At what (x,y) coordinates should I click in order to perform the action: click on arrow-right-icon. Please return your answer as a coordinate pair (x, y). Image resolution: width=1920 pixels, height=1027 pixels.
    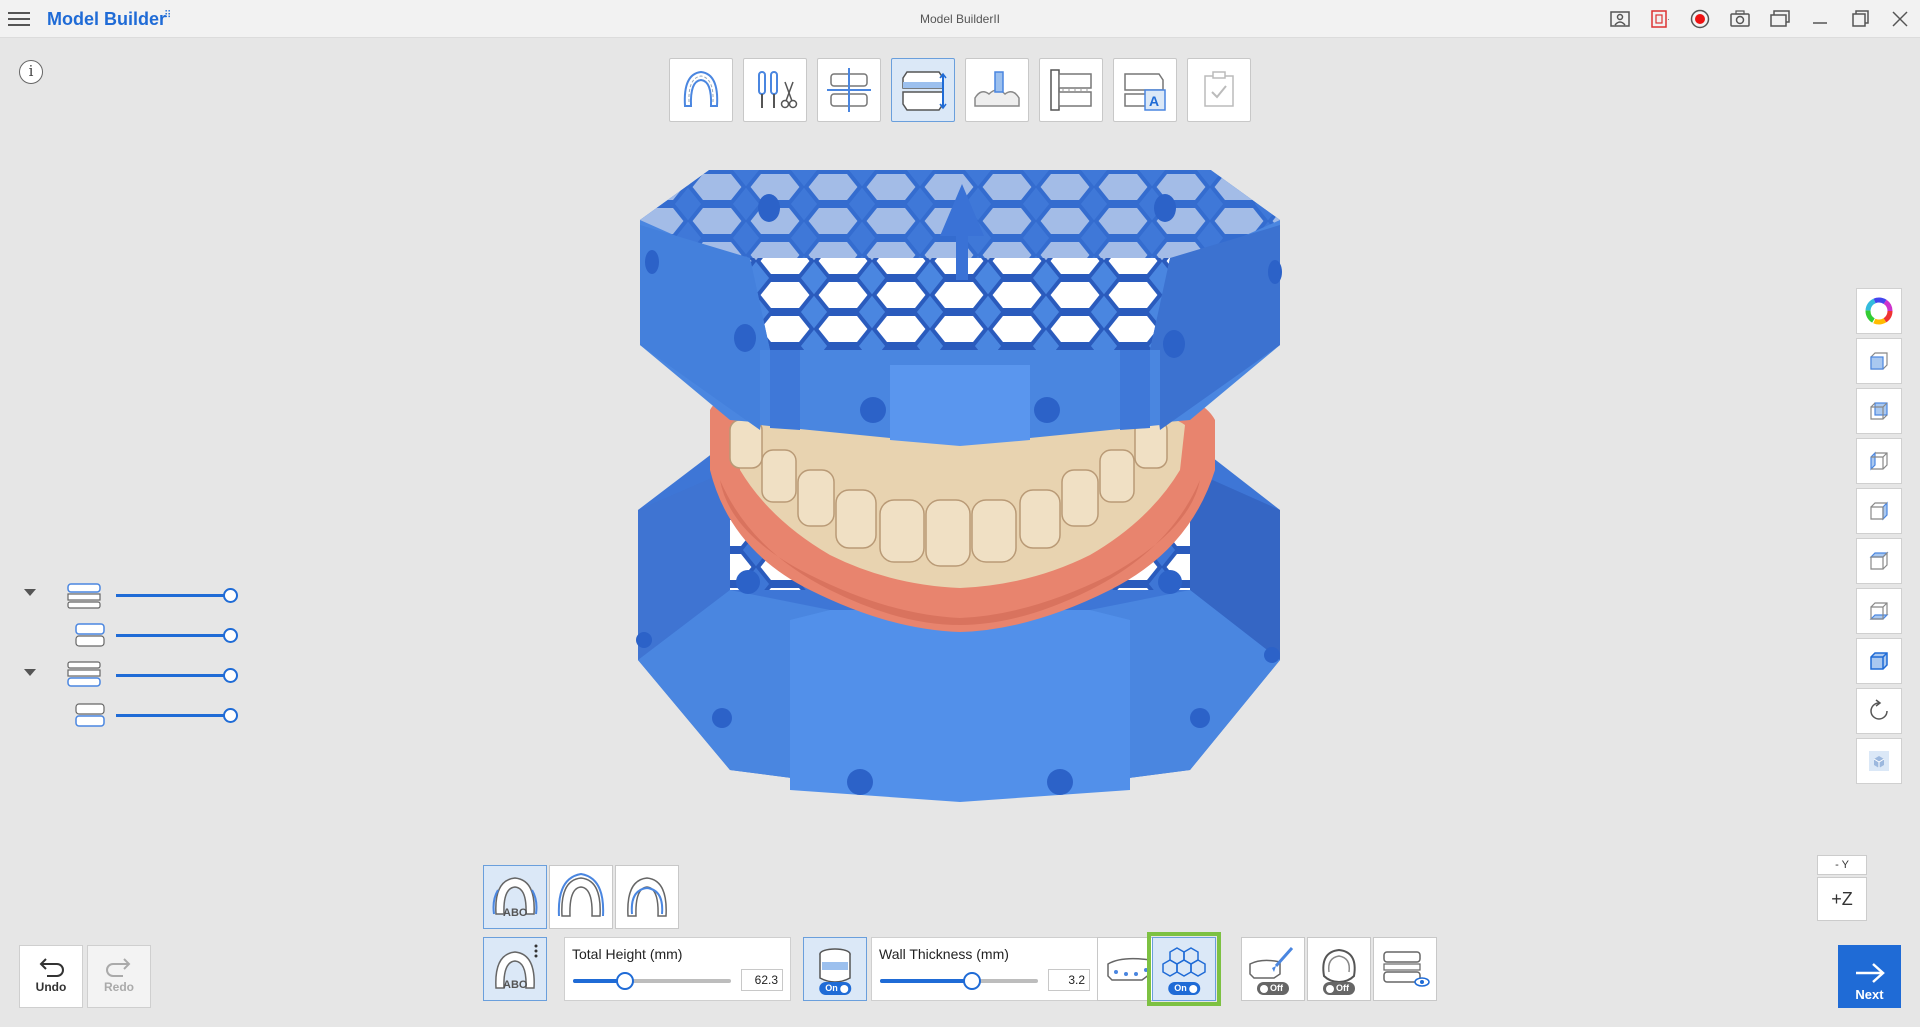
    Looking at the image, I should click on (1870, 973).